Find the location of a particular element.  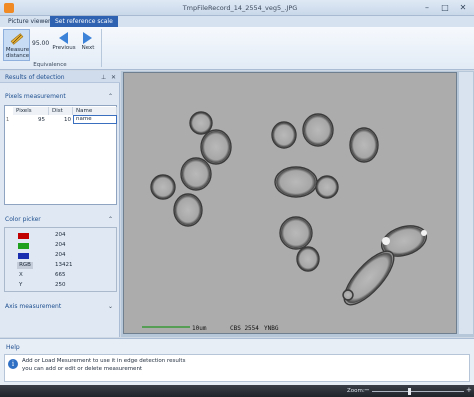

vertical-scrollbar is located at coordinates (466, 203).